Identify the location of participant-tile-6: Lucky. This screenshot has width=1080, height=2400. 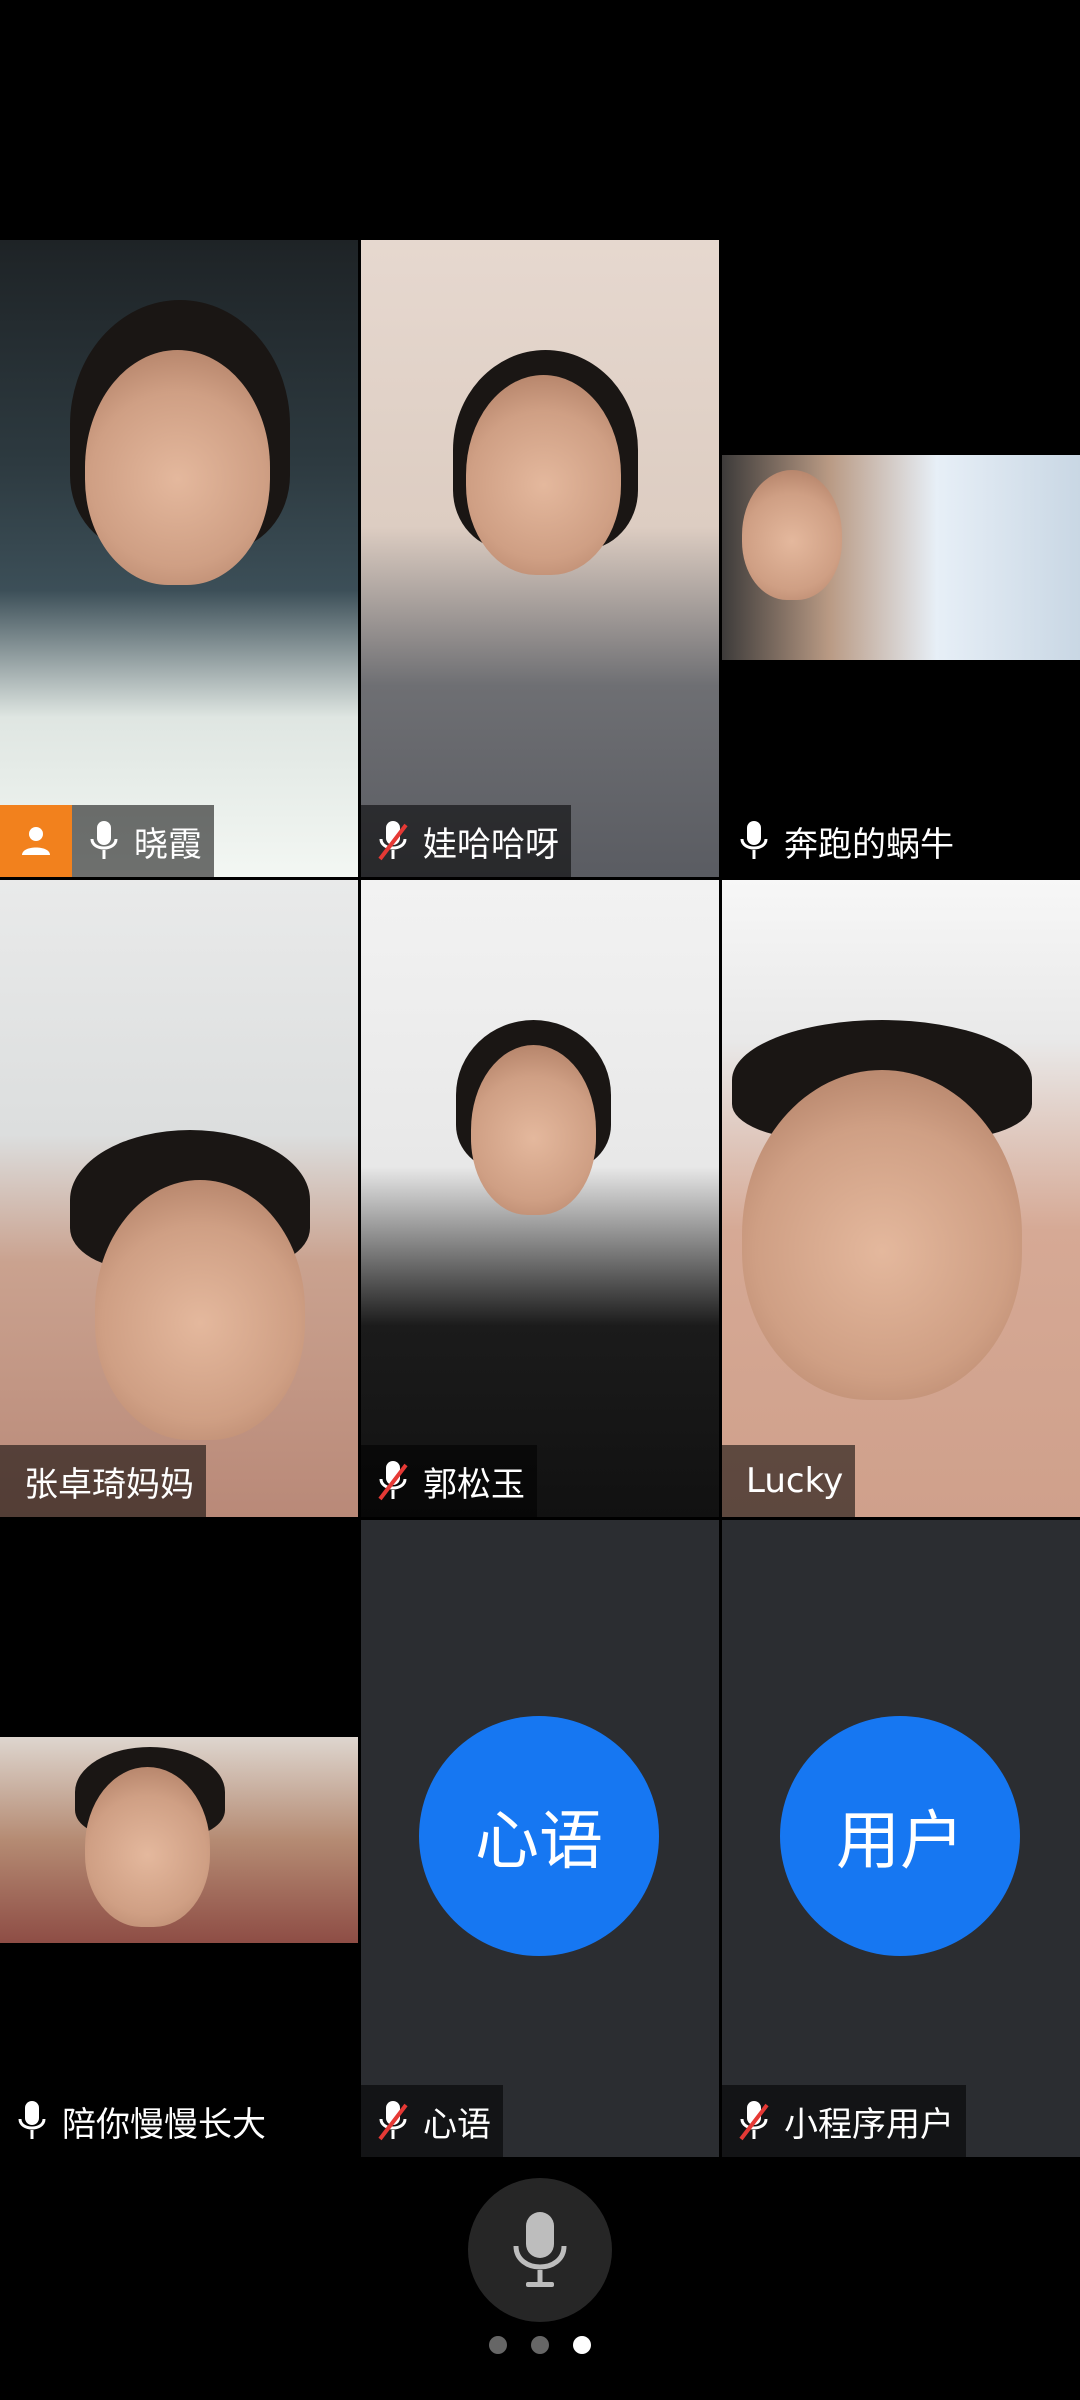
(901, 1198).